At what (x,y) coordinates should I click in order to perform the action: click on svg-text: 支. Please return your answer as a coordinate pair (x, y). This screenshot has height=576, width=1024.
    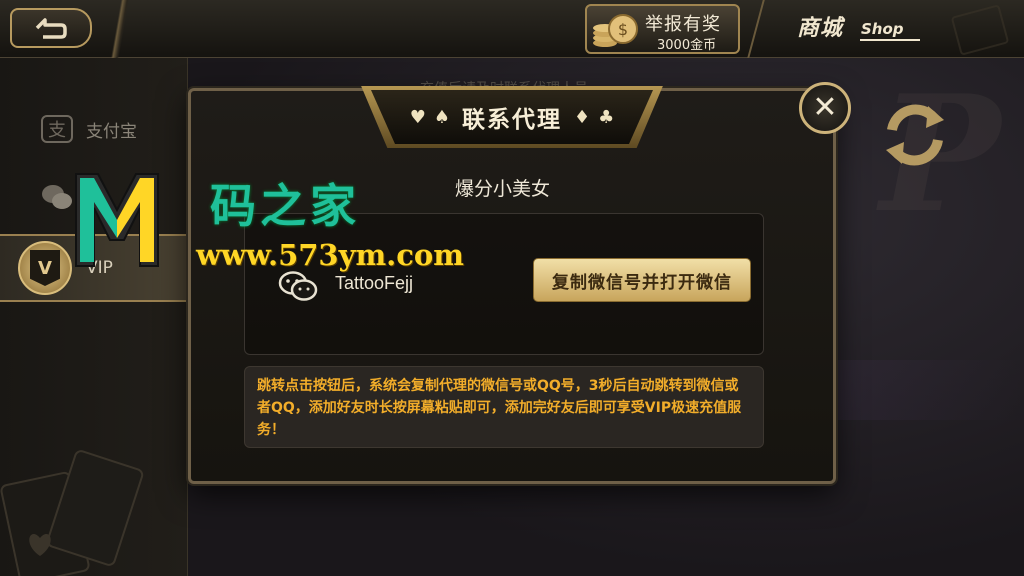
    Looking at the image, I should click on (57, 130).